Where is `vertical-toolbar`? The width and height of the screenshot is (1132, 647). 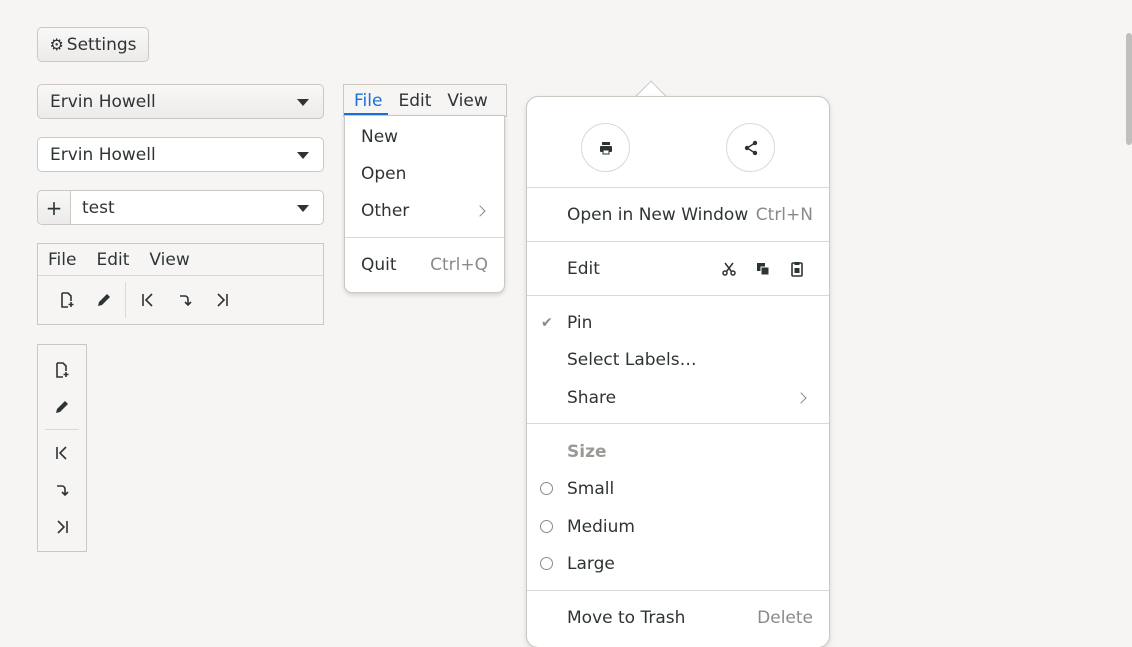 vertical-toolbar is located at coordinates (62, 448).